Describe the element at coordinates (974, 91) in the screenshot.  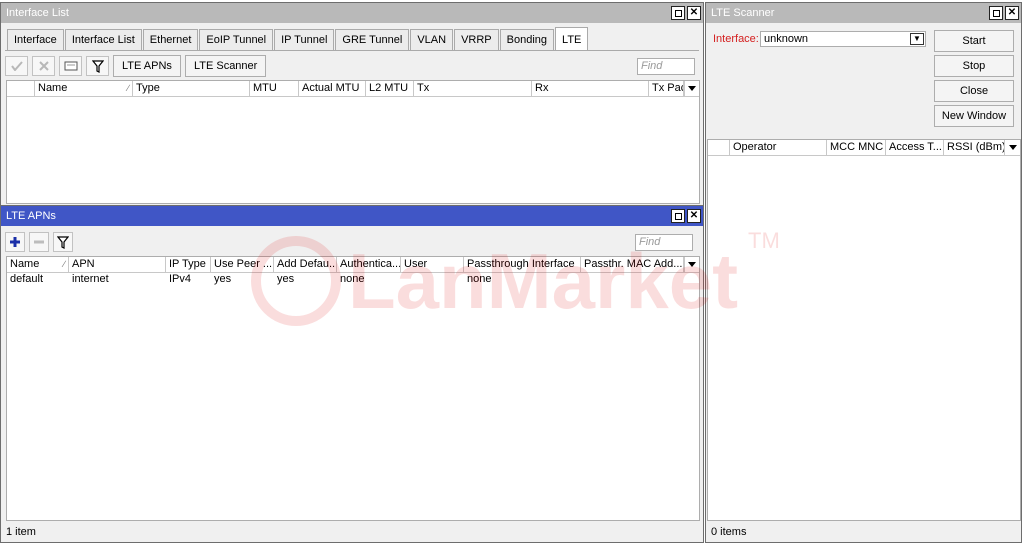
I see `close-window-button: Close` at that location.